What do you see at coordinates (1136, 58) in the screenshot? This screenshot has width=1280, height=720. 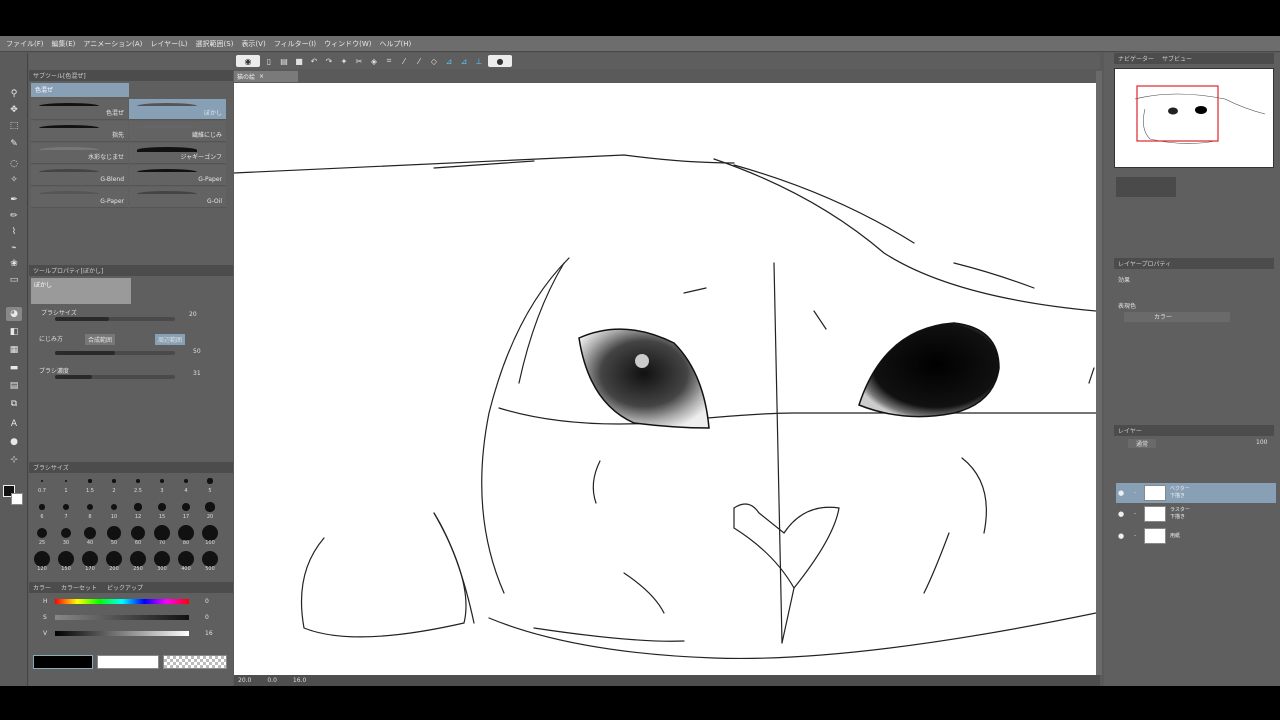 I see `tab-navigator: ナビゲーター` at bounding box center [1136, 58].